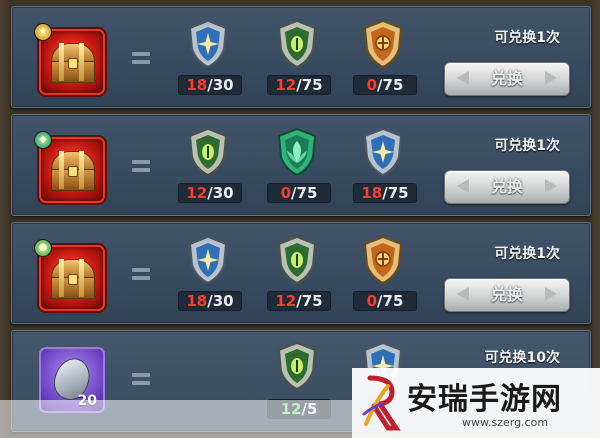 This screenshot has width=600, height=438. Describe the element at coordinates (210, 85) in the screenshot. I see `cost-count-1-1: 18/30` at that location.